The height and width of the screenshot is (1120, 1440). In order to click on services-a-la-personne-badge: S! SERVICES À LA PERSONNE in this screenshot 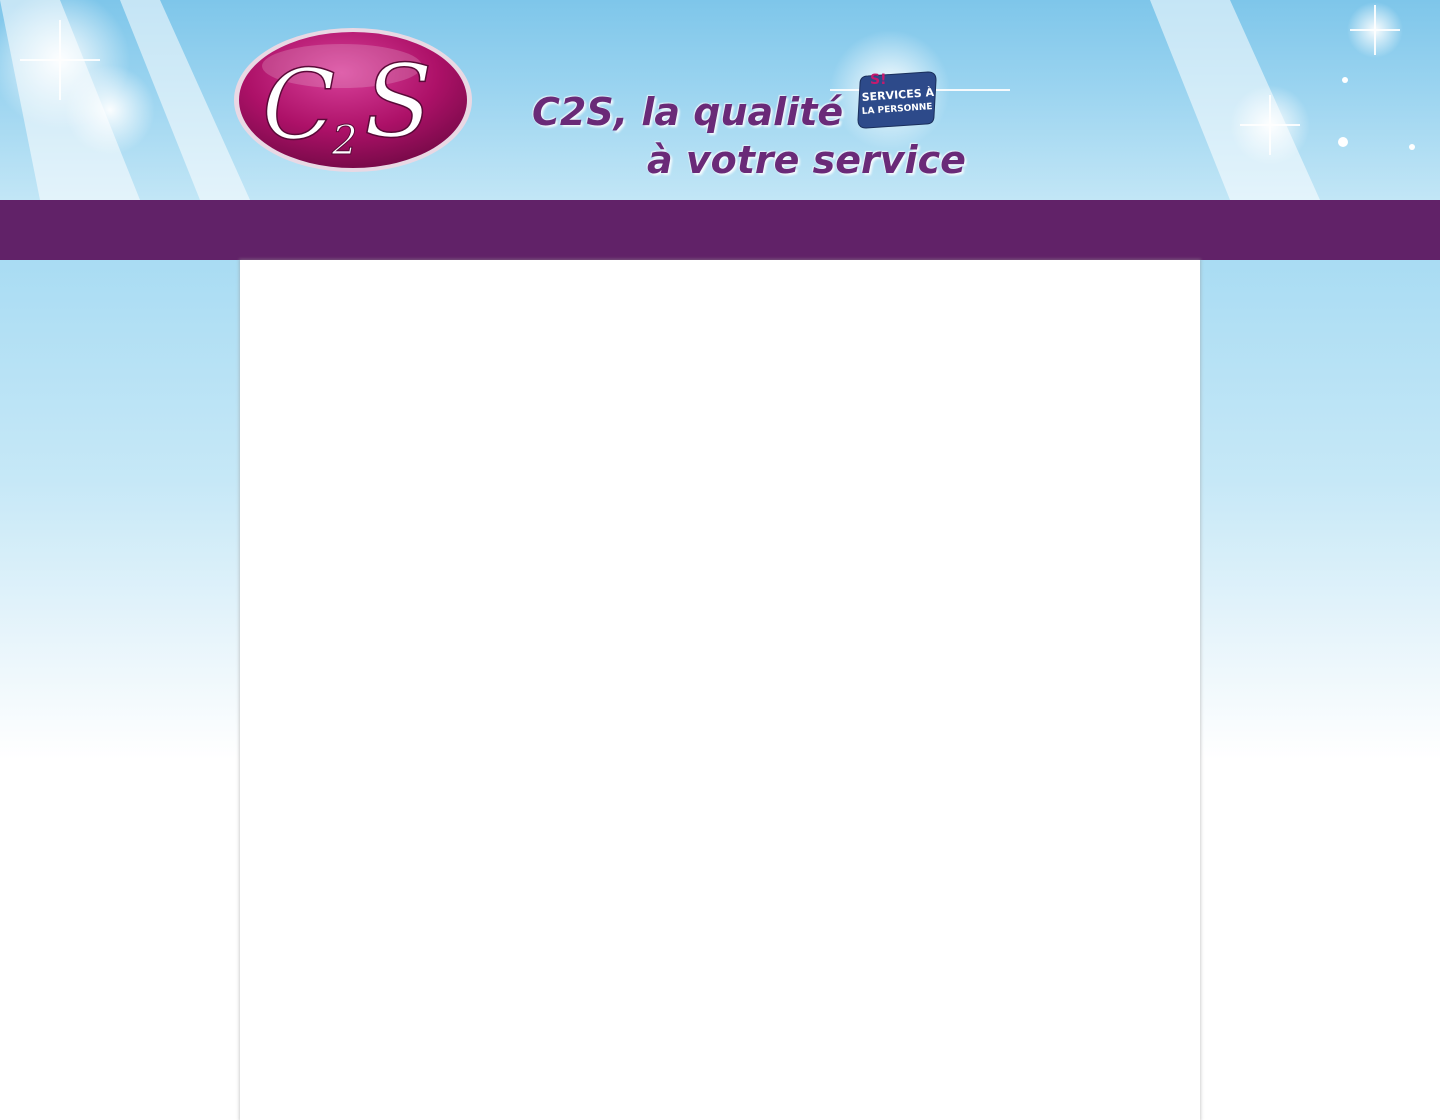, I will do `click(897, 100)`.